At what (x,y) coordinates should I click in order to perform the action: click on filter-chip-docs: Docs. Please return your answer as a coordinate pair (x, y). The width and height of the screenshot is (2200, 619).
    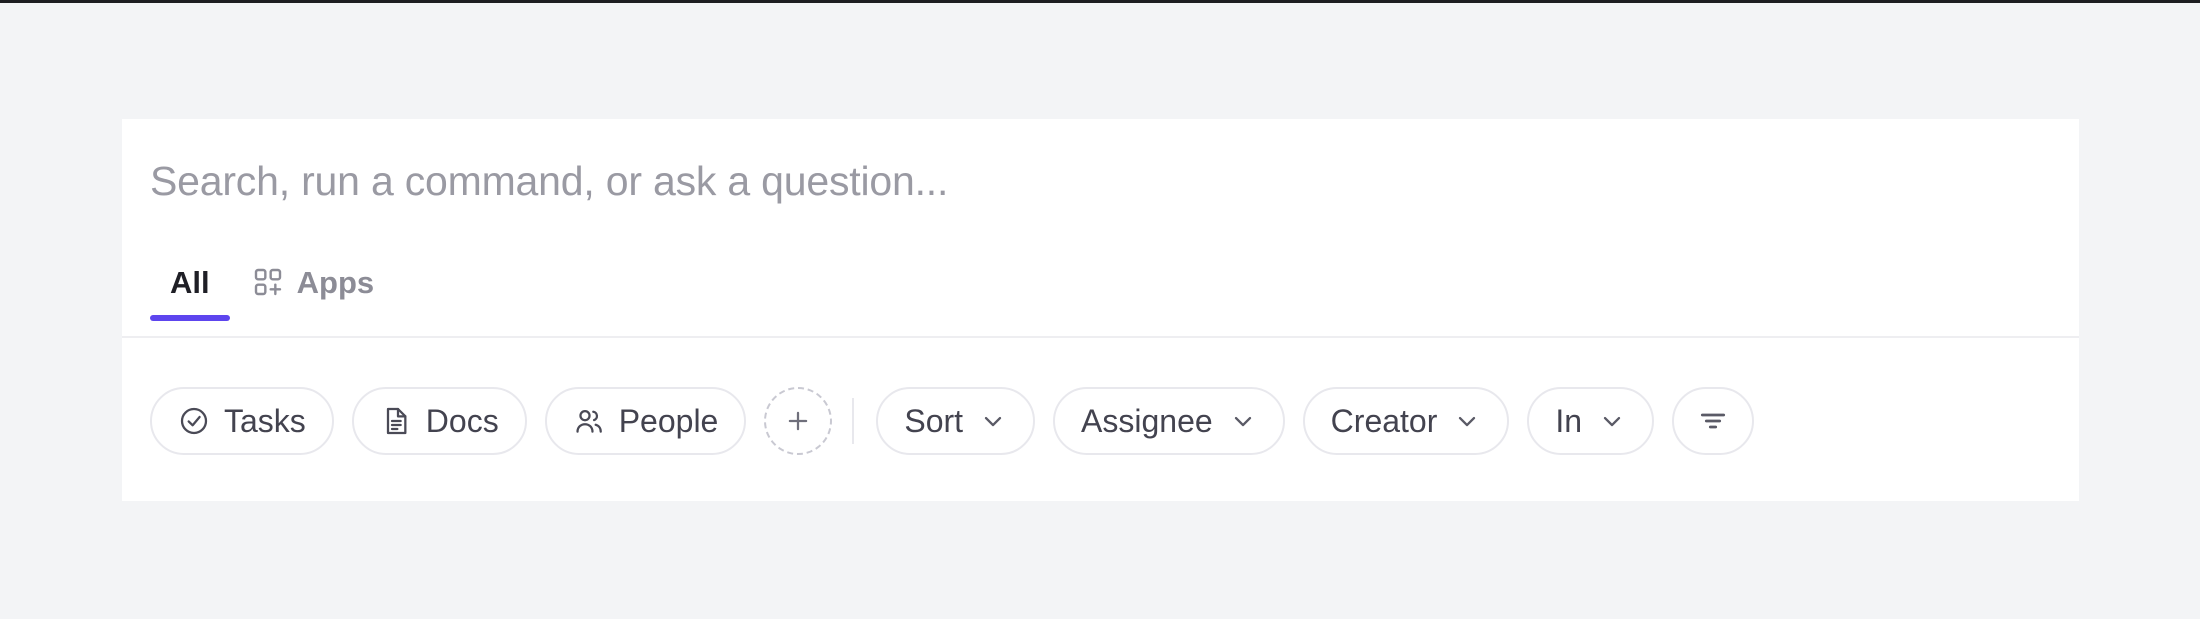
    Looking at the image, I should click on (439, 420).